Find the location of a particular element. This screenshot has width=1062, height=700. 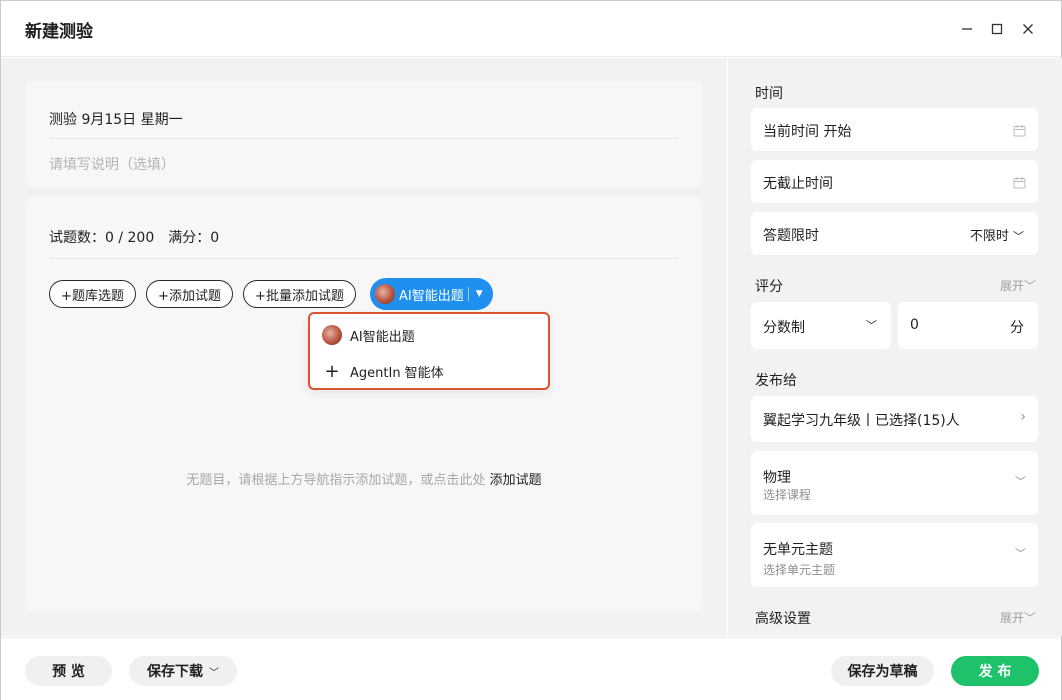

menu-item-agentin: + AgentIn 智能体 is located at coordinates (383, 371).